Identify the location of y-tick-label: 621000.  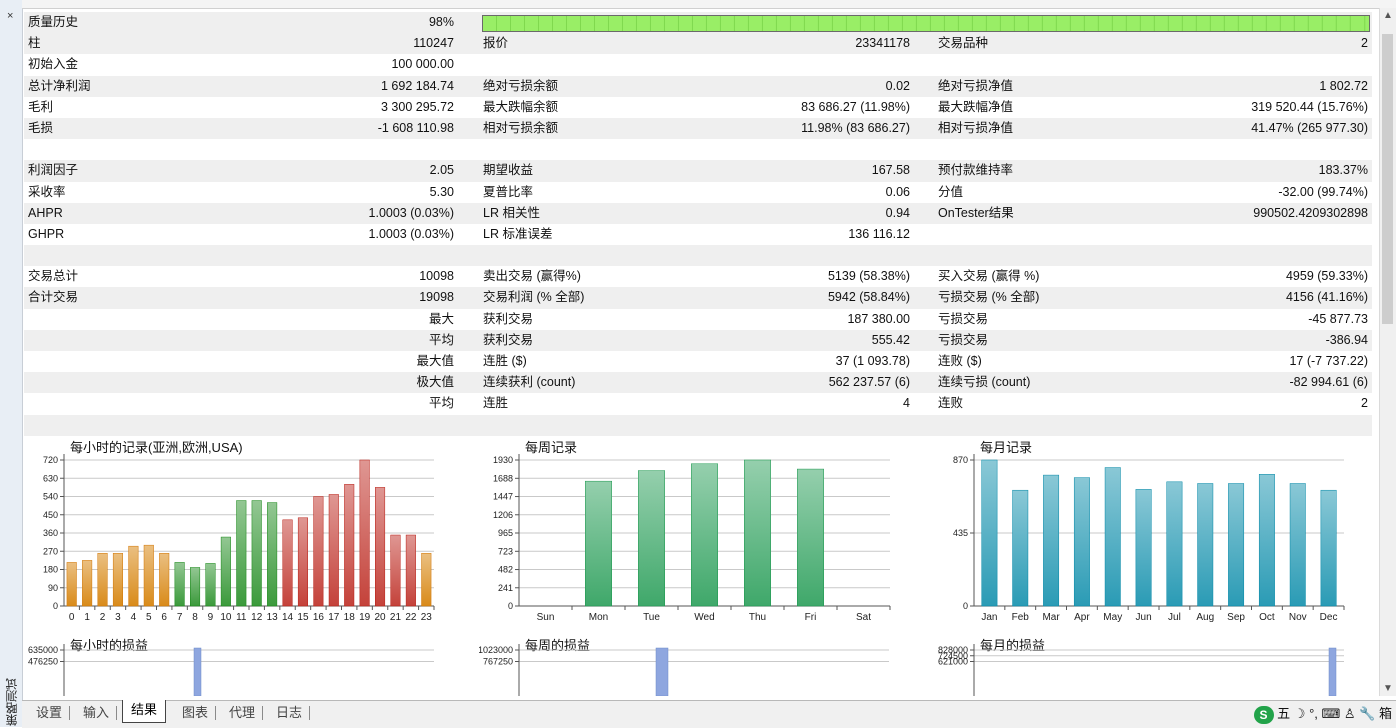
(953, 662).